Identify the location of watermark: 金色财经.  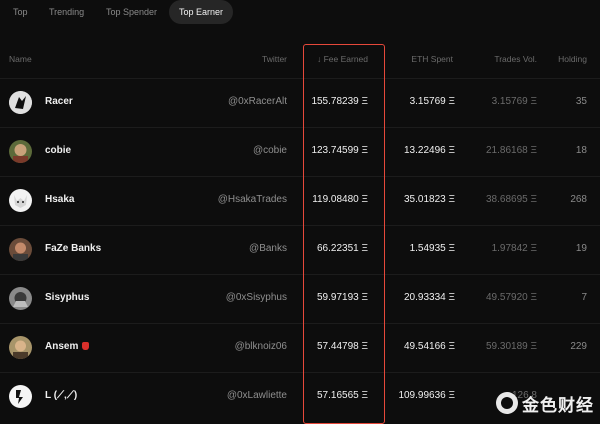
(545, 403).